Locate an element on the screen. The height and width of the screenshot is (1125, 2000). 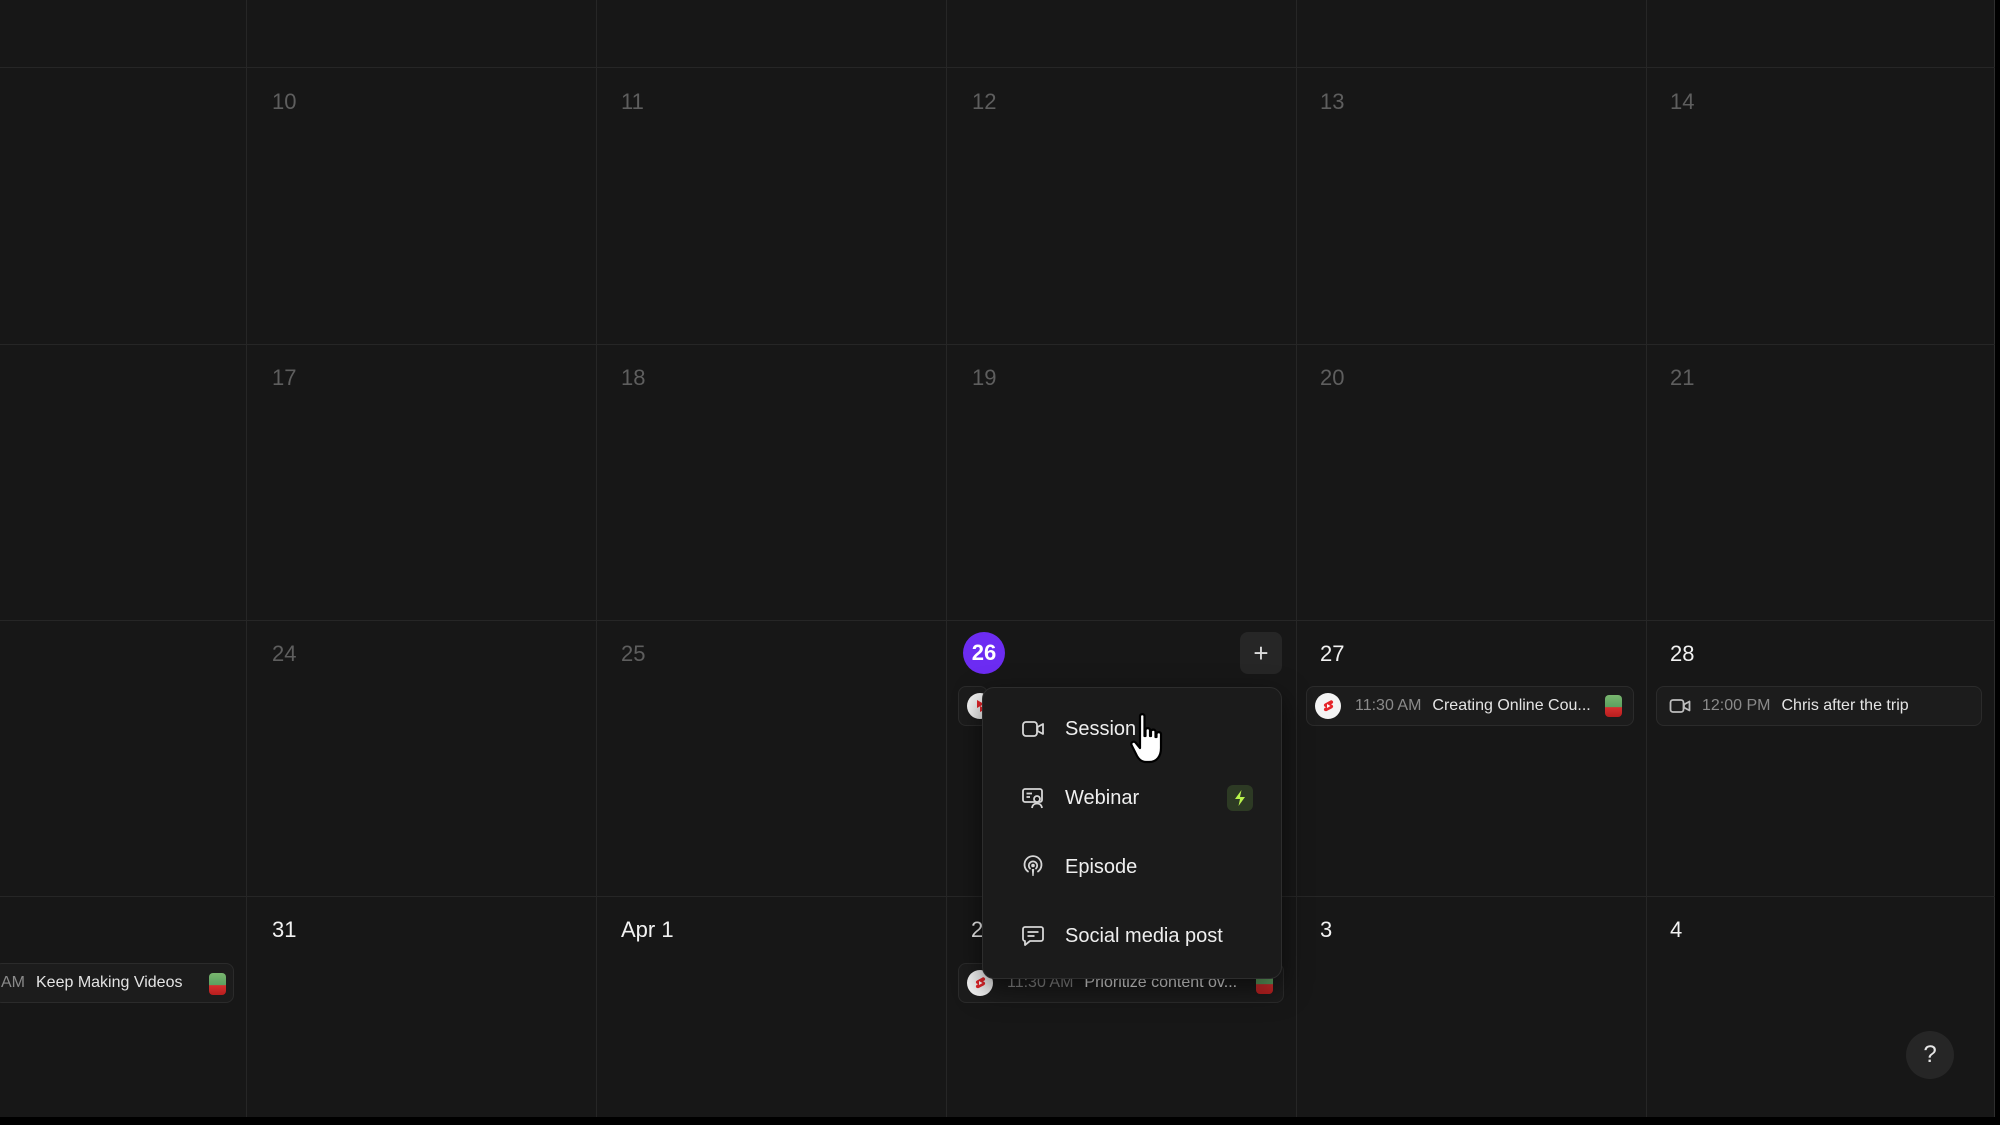
event-time: AM is located at coordinates (13, 982).